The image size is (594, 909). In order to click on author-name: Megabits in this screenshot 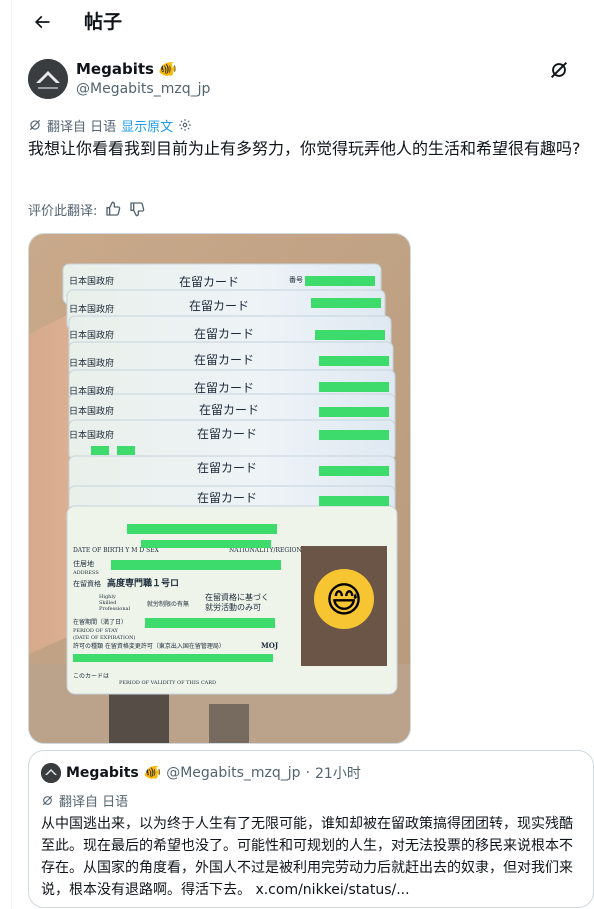, I will do `click(115, 69)`.